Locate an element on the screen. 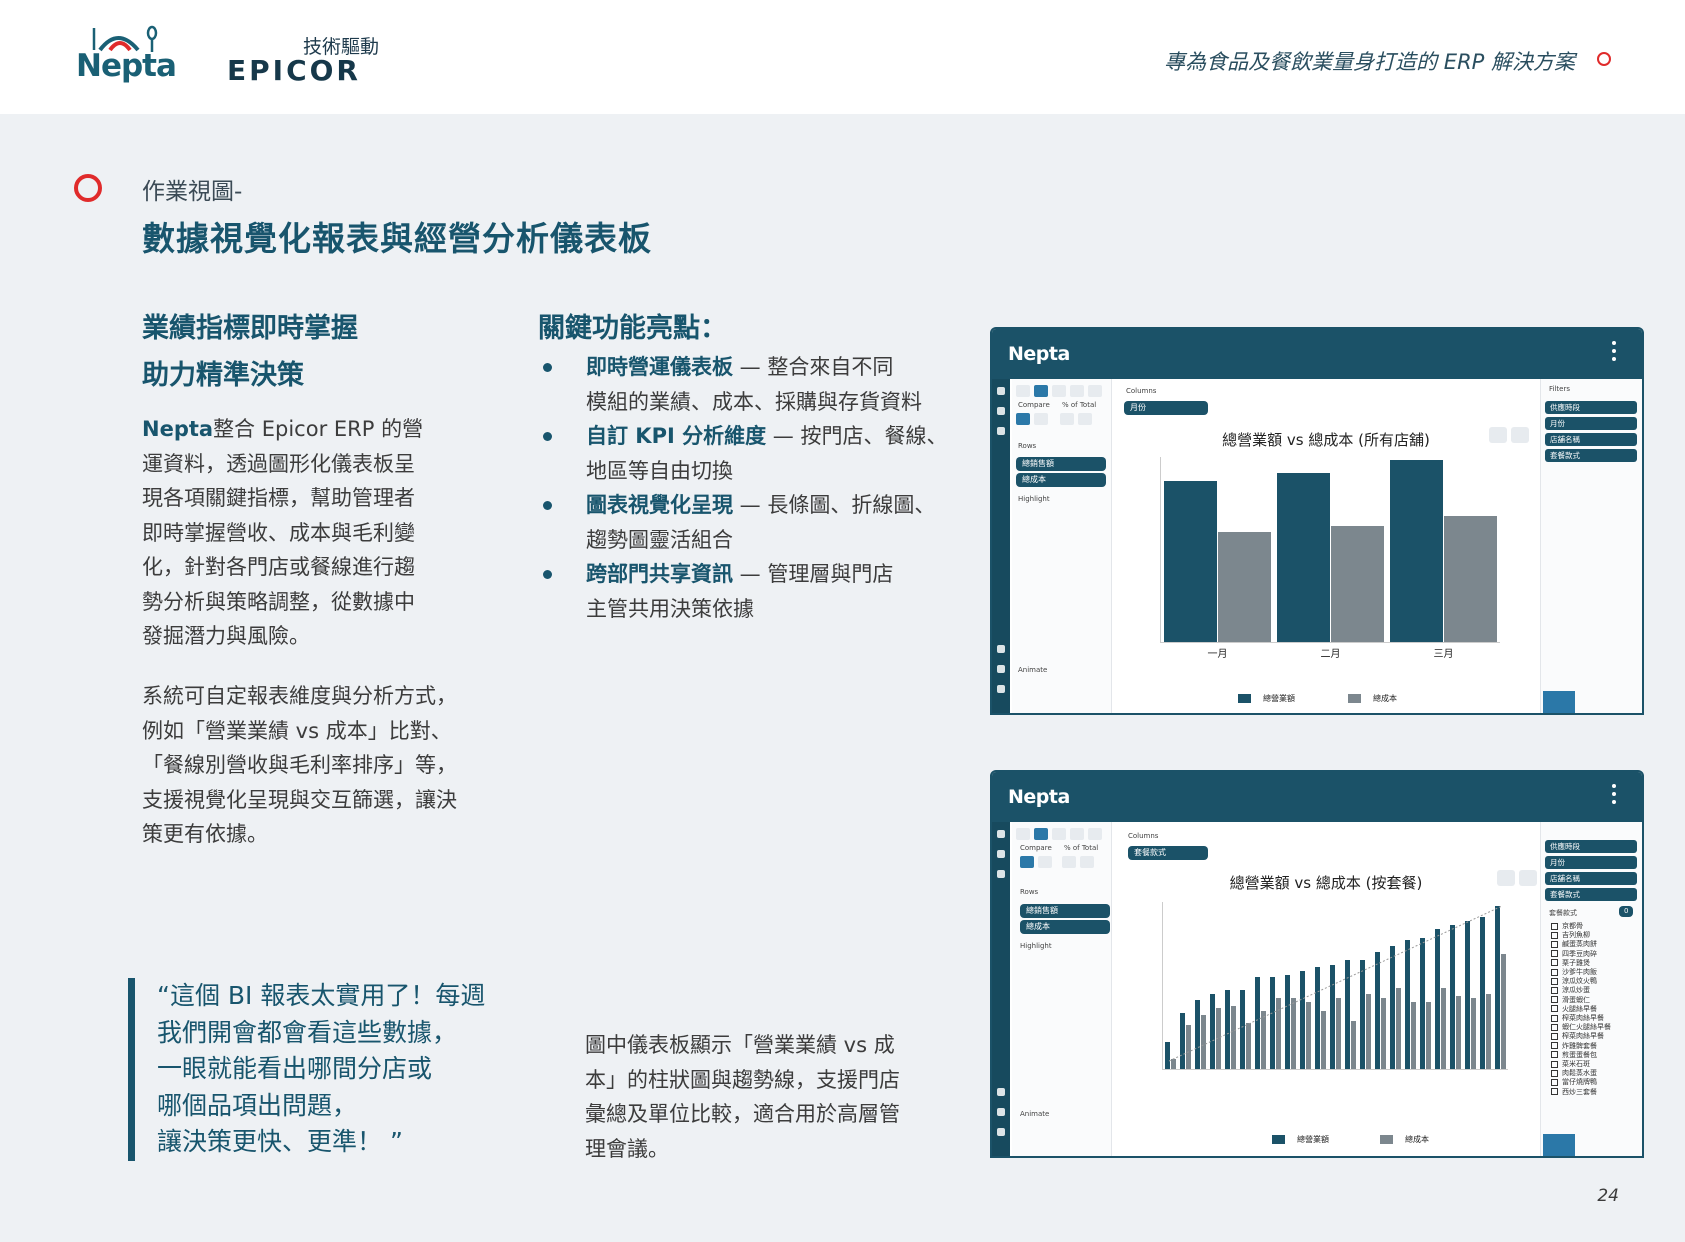 This screenshot has width=1685, height=1242. x-tick-label: 二月 is located at coordinates (1330, 654).